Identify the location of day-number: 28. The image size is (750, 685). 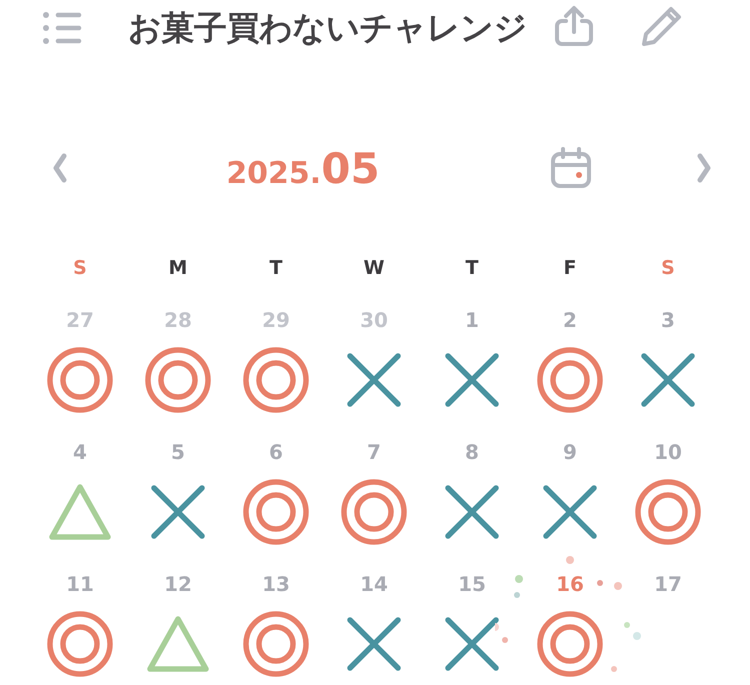
(178, 320).